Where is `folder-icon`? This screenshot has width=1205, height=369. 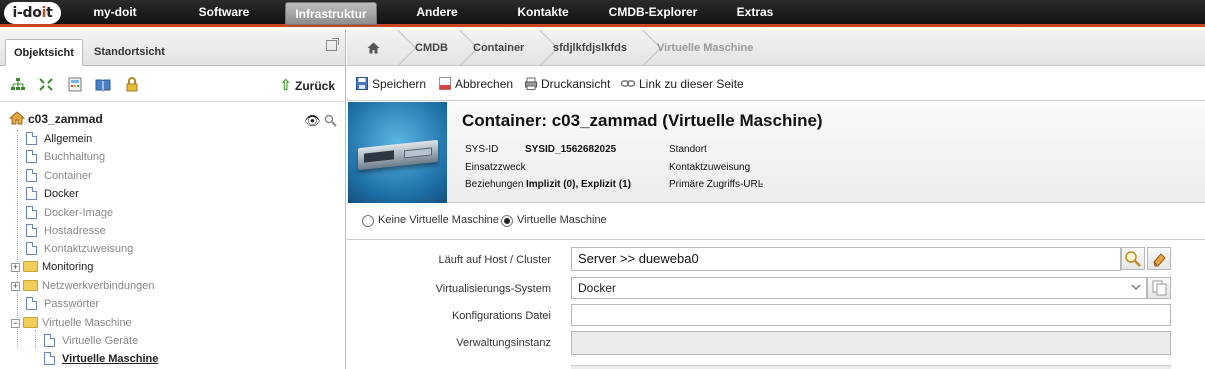 folder-icon is located at coordinates (30, 285).